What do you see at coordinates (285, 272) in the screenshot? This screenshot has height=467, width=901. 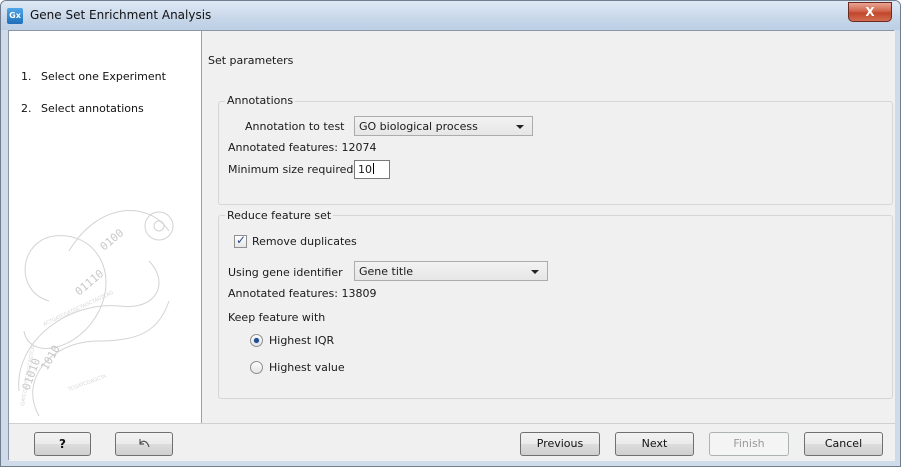 I see `gene-identifier-label: Using gene identifier` at bounding box center [285, 272].